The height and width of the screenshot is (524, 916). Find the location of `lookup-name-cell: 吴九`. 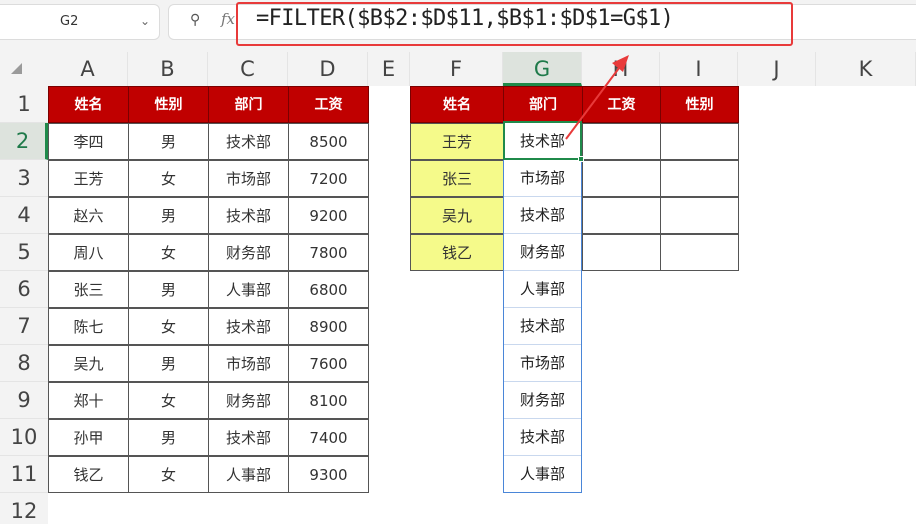

lookup-name-cell: 吴九 is located at coordinates (457, 215).